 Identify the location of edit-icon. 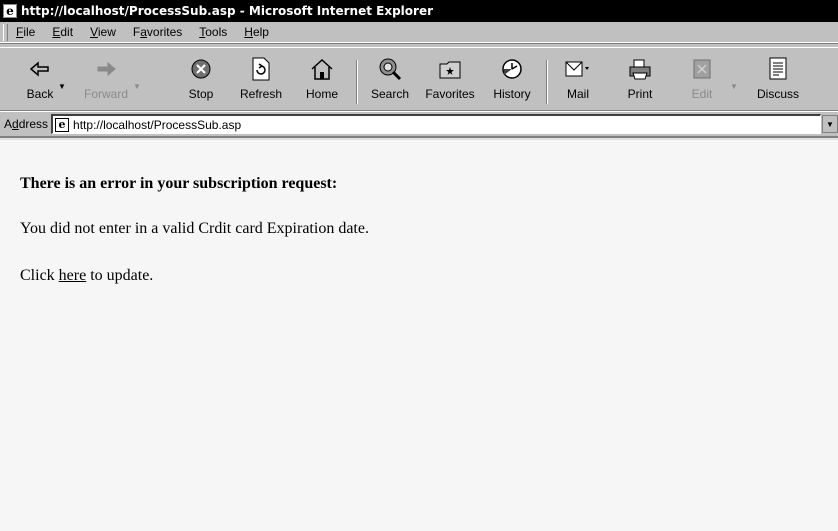
(702, 69).